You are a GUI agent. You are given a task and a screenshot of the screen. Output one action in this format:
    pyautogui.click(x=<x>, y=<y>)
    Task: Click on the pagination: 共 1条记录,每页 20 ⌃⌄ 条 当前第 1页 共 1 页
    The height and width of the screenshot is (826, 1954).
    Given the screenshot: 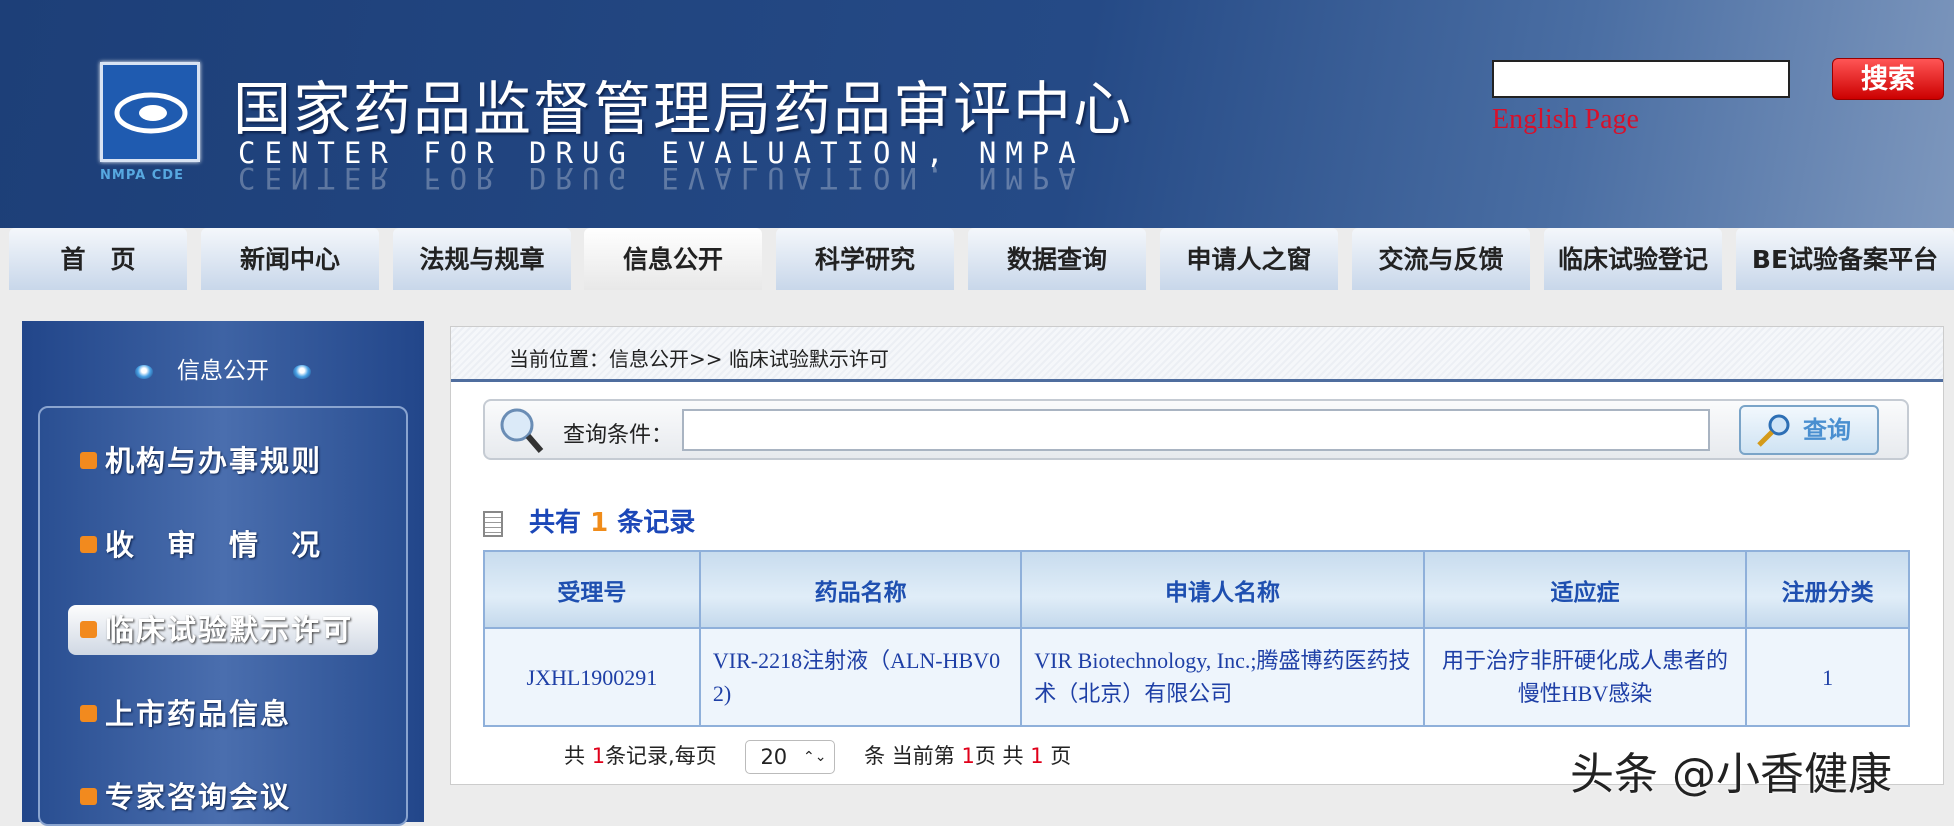 What is the action you would take?
    pyautogui.click(x=817, y=757)
    